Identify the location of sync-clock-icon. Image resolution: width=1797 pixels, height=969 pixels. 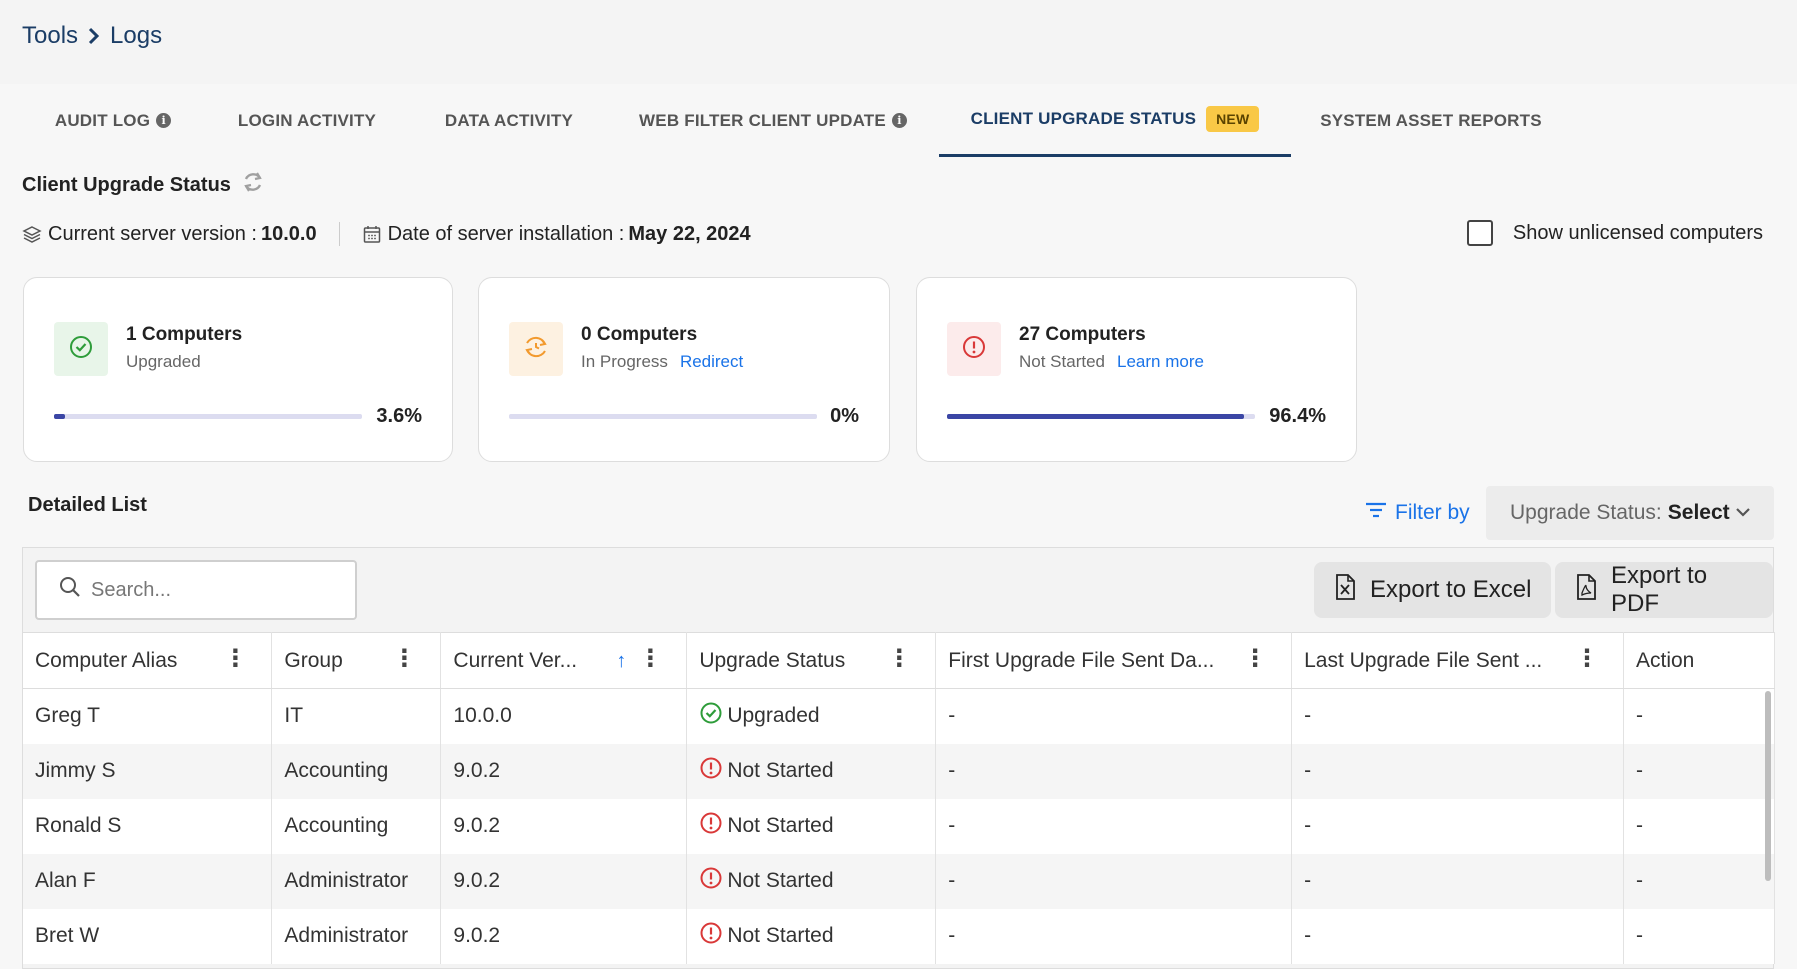
(536, 349).